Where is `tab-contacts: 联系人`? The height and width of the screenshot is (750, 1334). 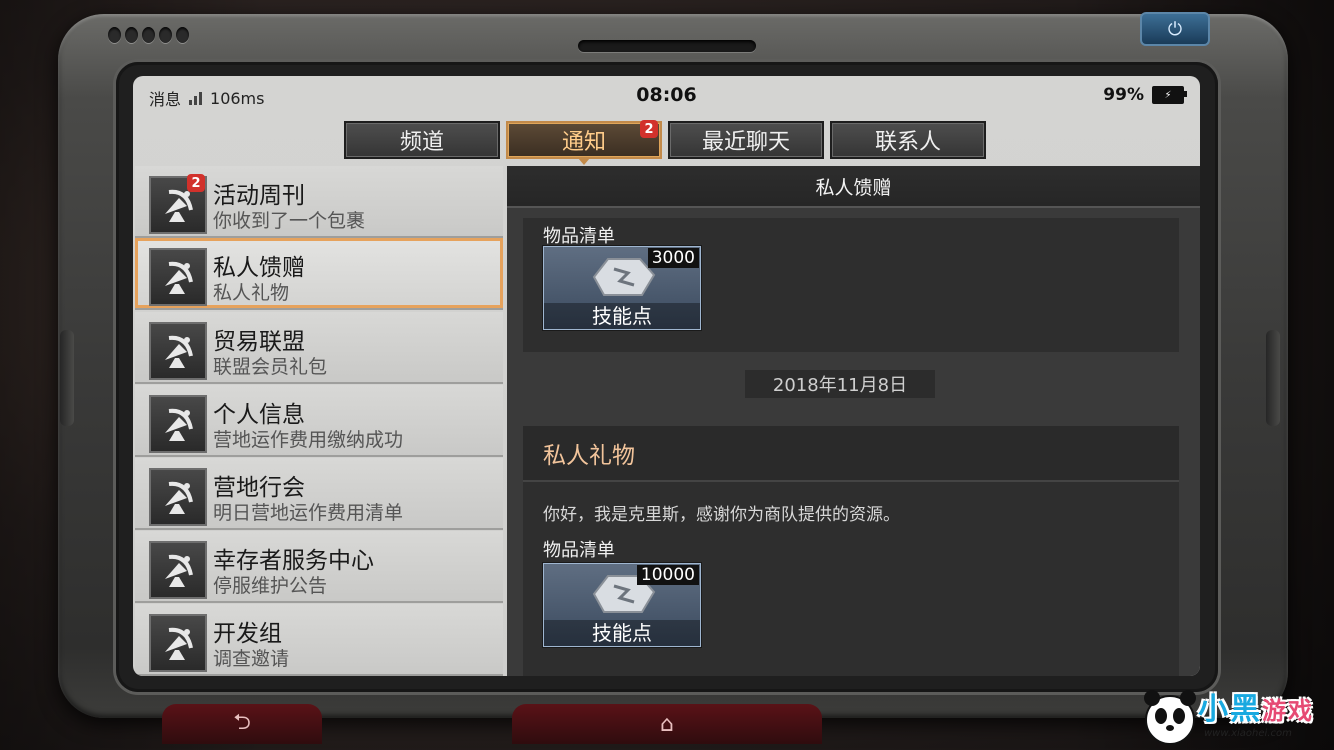
tab-contacts: 联系人 is located at coordinates (908, 140).